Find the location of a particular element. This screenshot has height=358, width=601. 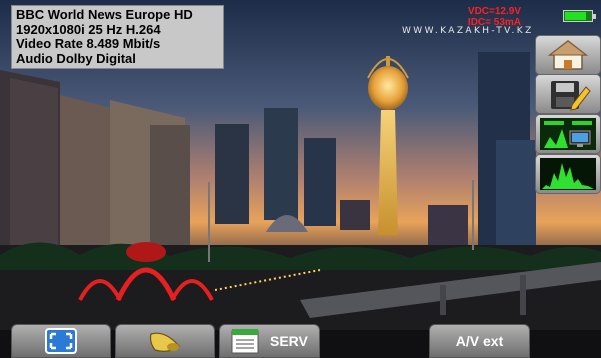

speaker-icon is located at coordinates (164, 342).